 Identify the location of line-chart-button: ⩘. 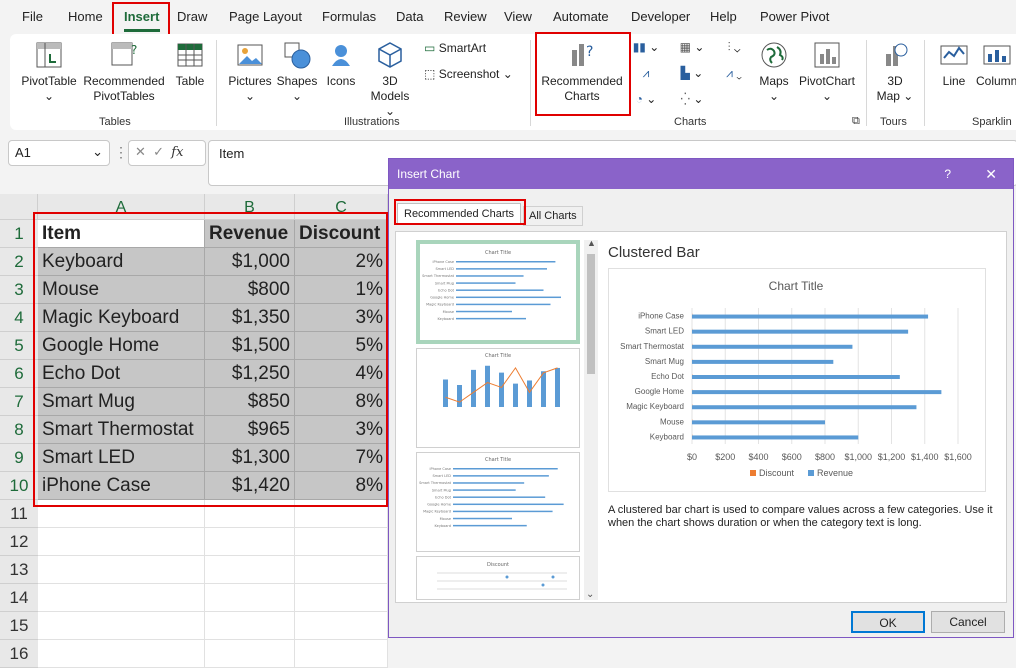
(646, 73).